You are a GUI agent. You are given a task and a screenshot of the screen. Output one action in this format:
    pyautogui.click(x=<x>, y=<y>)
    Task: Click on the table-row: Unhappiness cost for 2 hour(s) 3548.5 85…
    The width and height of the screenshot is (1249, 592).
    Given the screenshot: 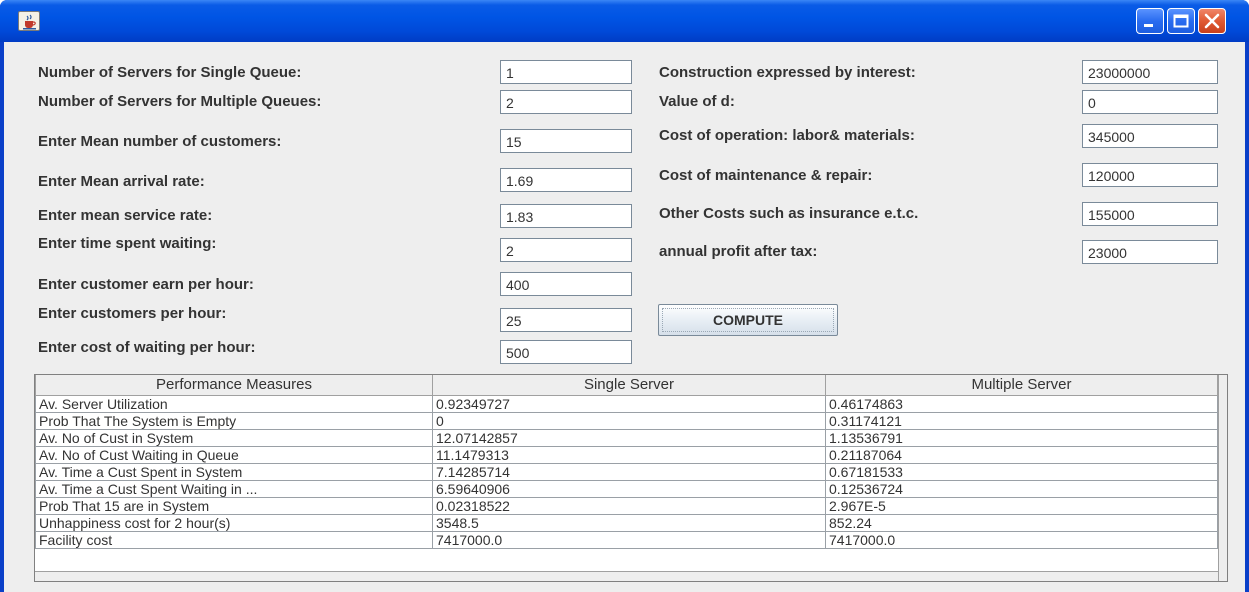 What is the action you would take?
    pyautogui.click(x=626, y=522)
    